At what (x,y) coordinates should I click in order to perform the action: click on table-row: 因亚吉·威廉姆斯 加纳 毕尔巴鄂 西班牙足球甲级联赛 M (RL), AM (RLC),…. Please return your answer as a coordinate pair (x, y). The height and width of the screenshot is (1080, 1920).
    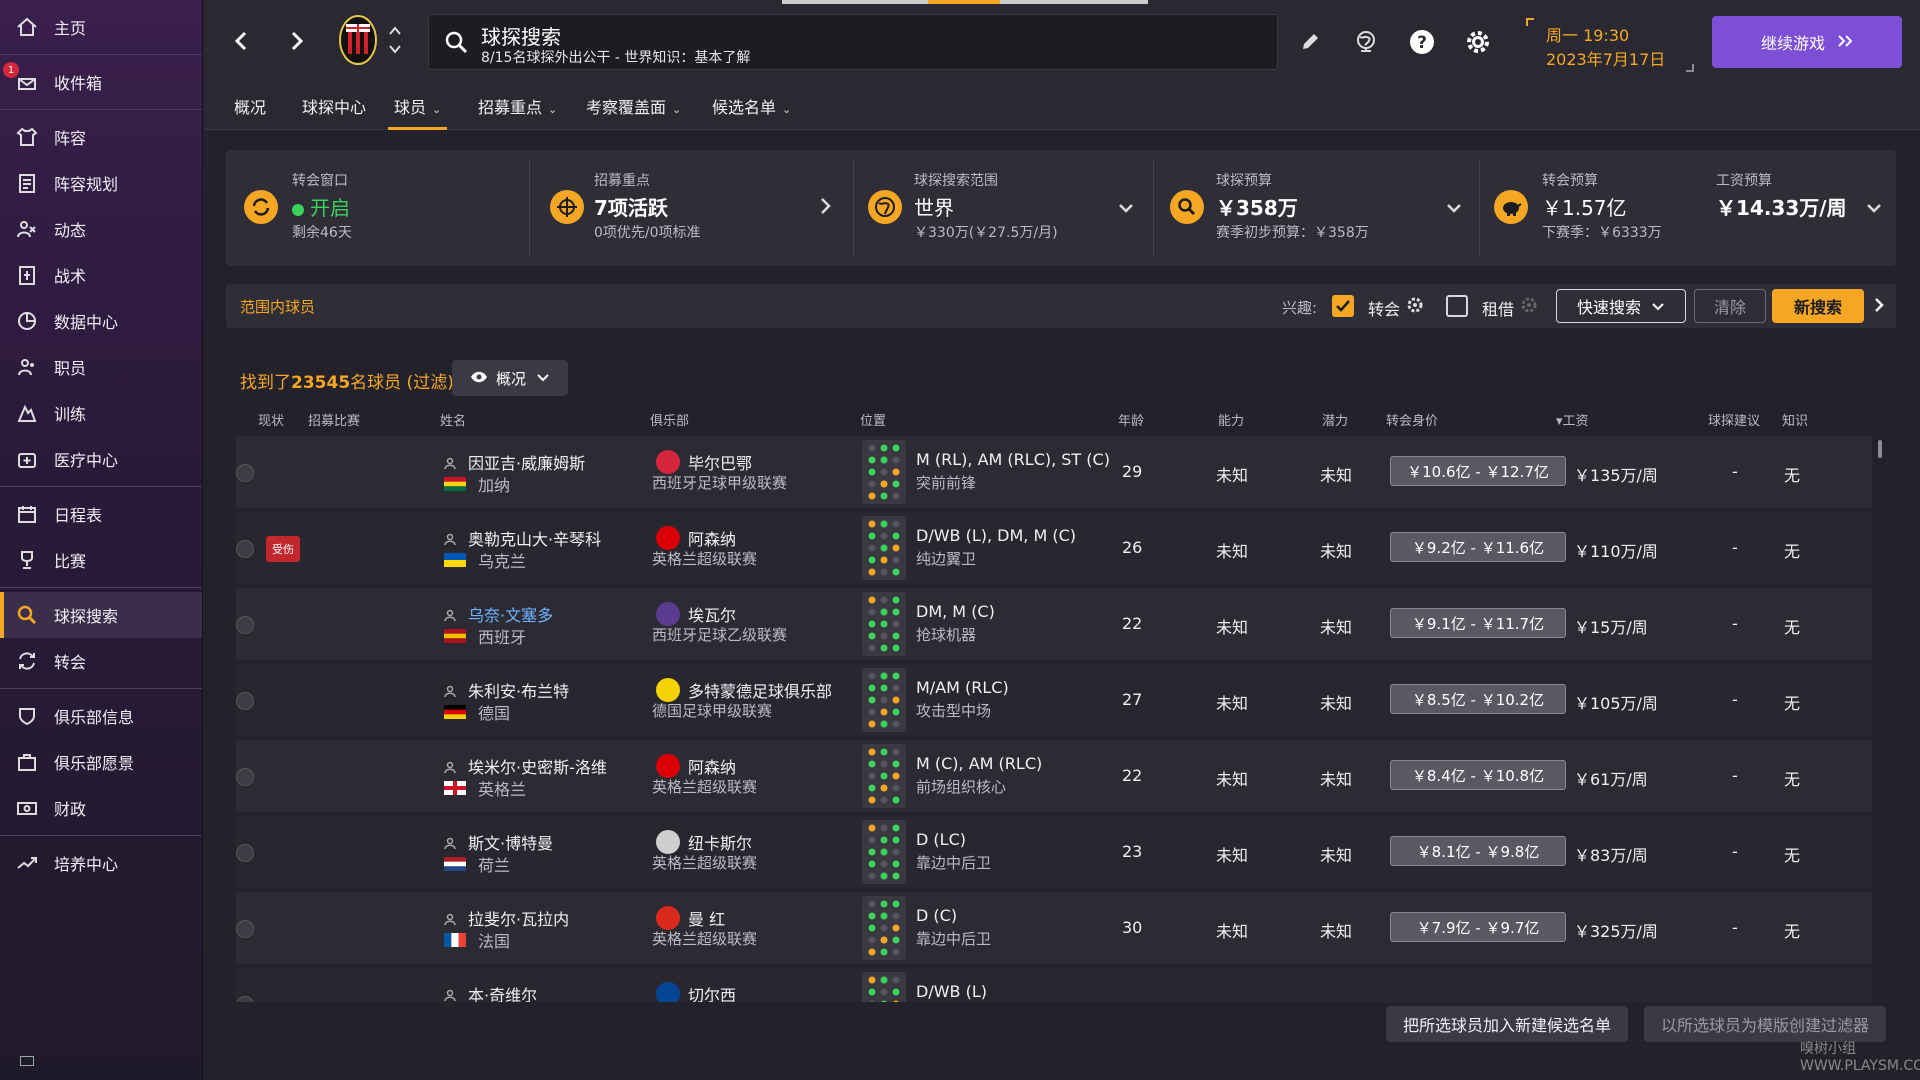
    Looking at the image, I should click on (1054, 472).